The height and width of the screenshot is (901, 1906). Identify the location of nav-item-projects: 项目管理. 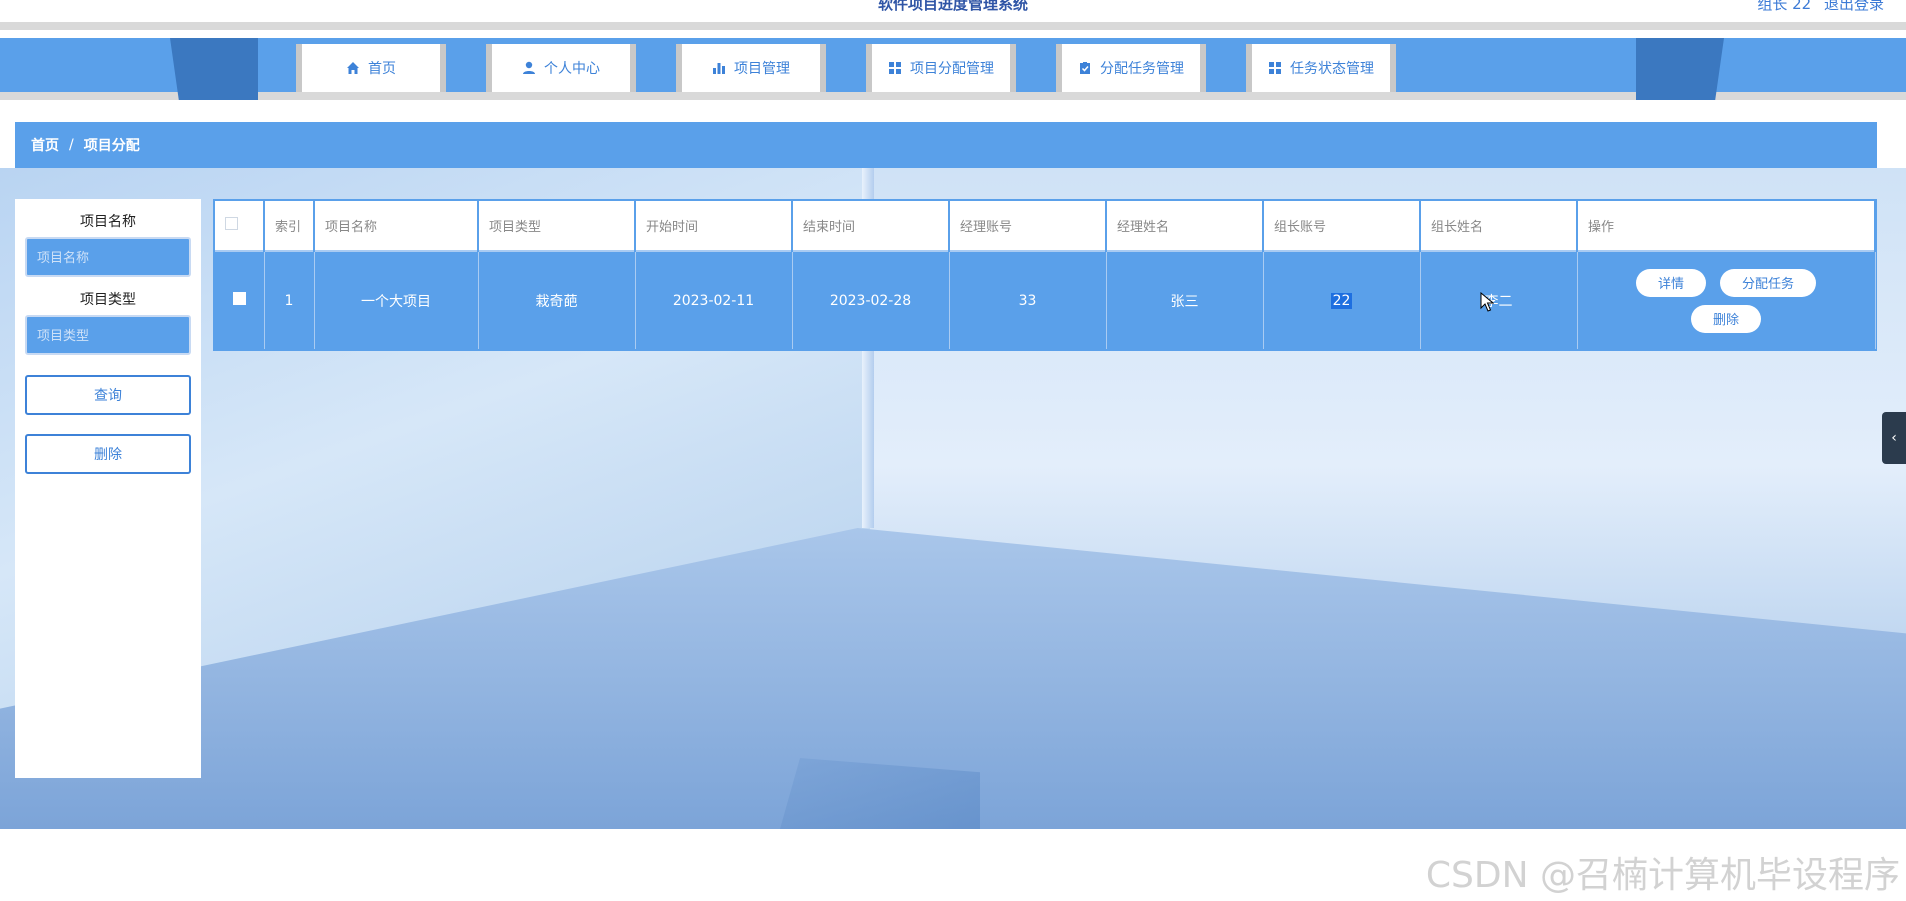
(751, 68).